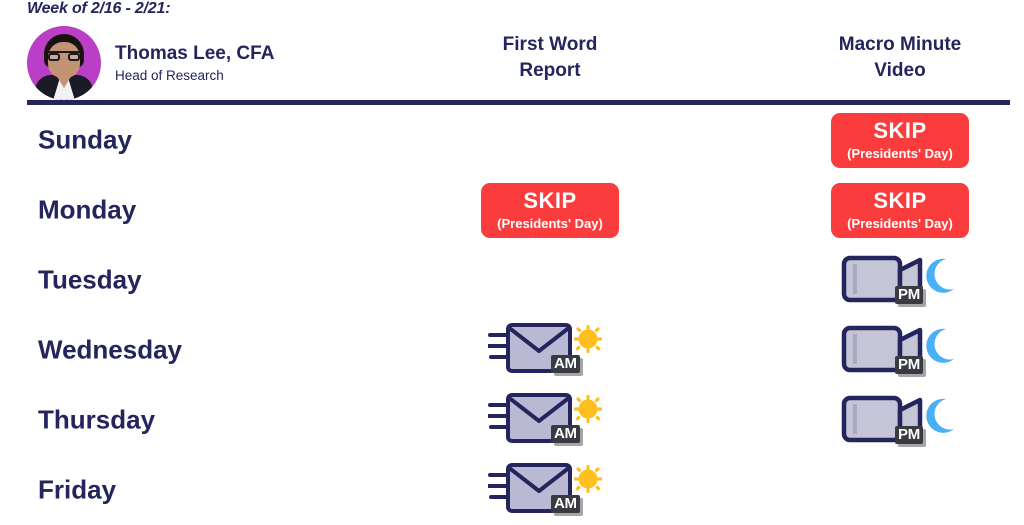 The height and width of the screenshot is (525, 1024). I want to click on cell-first-word-report: SKIP (Presidents' Day), so click(550, 210).